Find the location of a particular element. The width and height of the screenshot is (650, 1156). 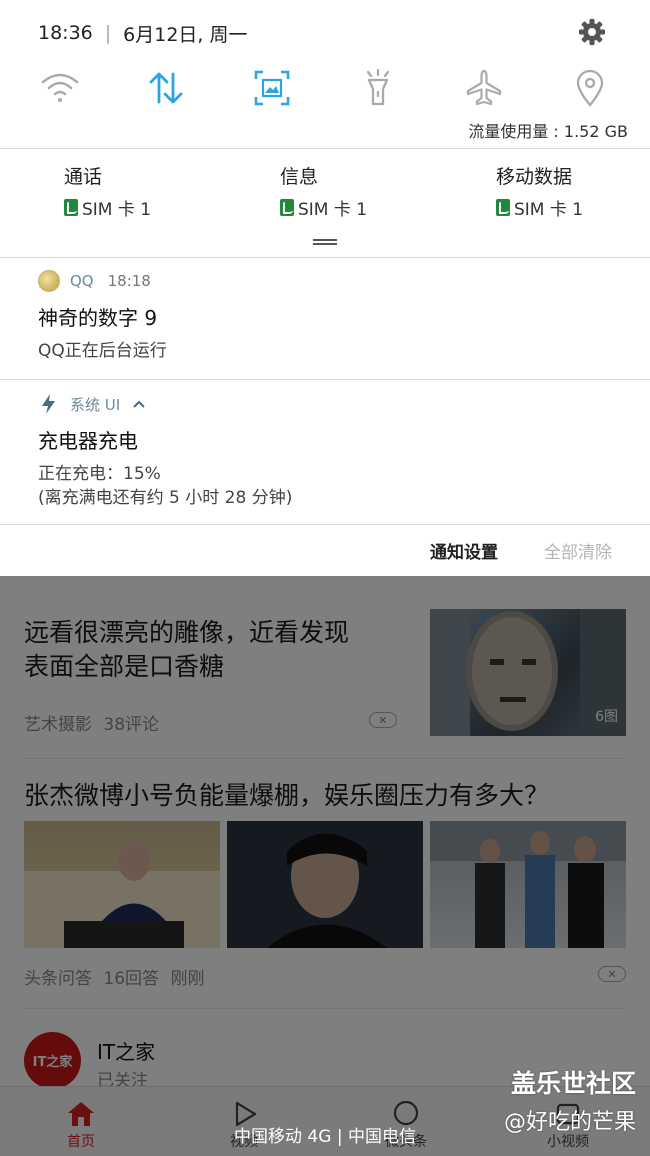

article-title-line: 表面全部是口香糖 is located at coordinates (124, 666).